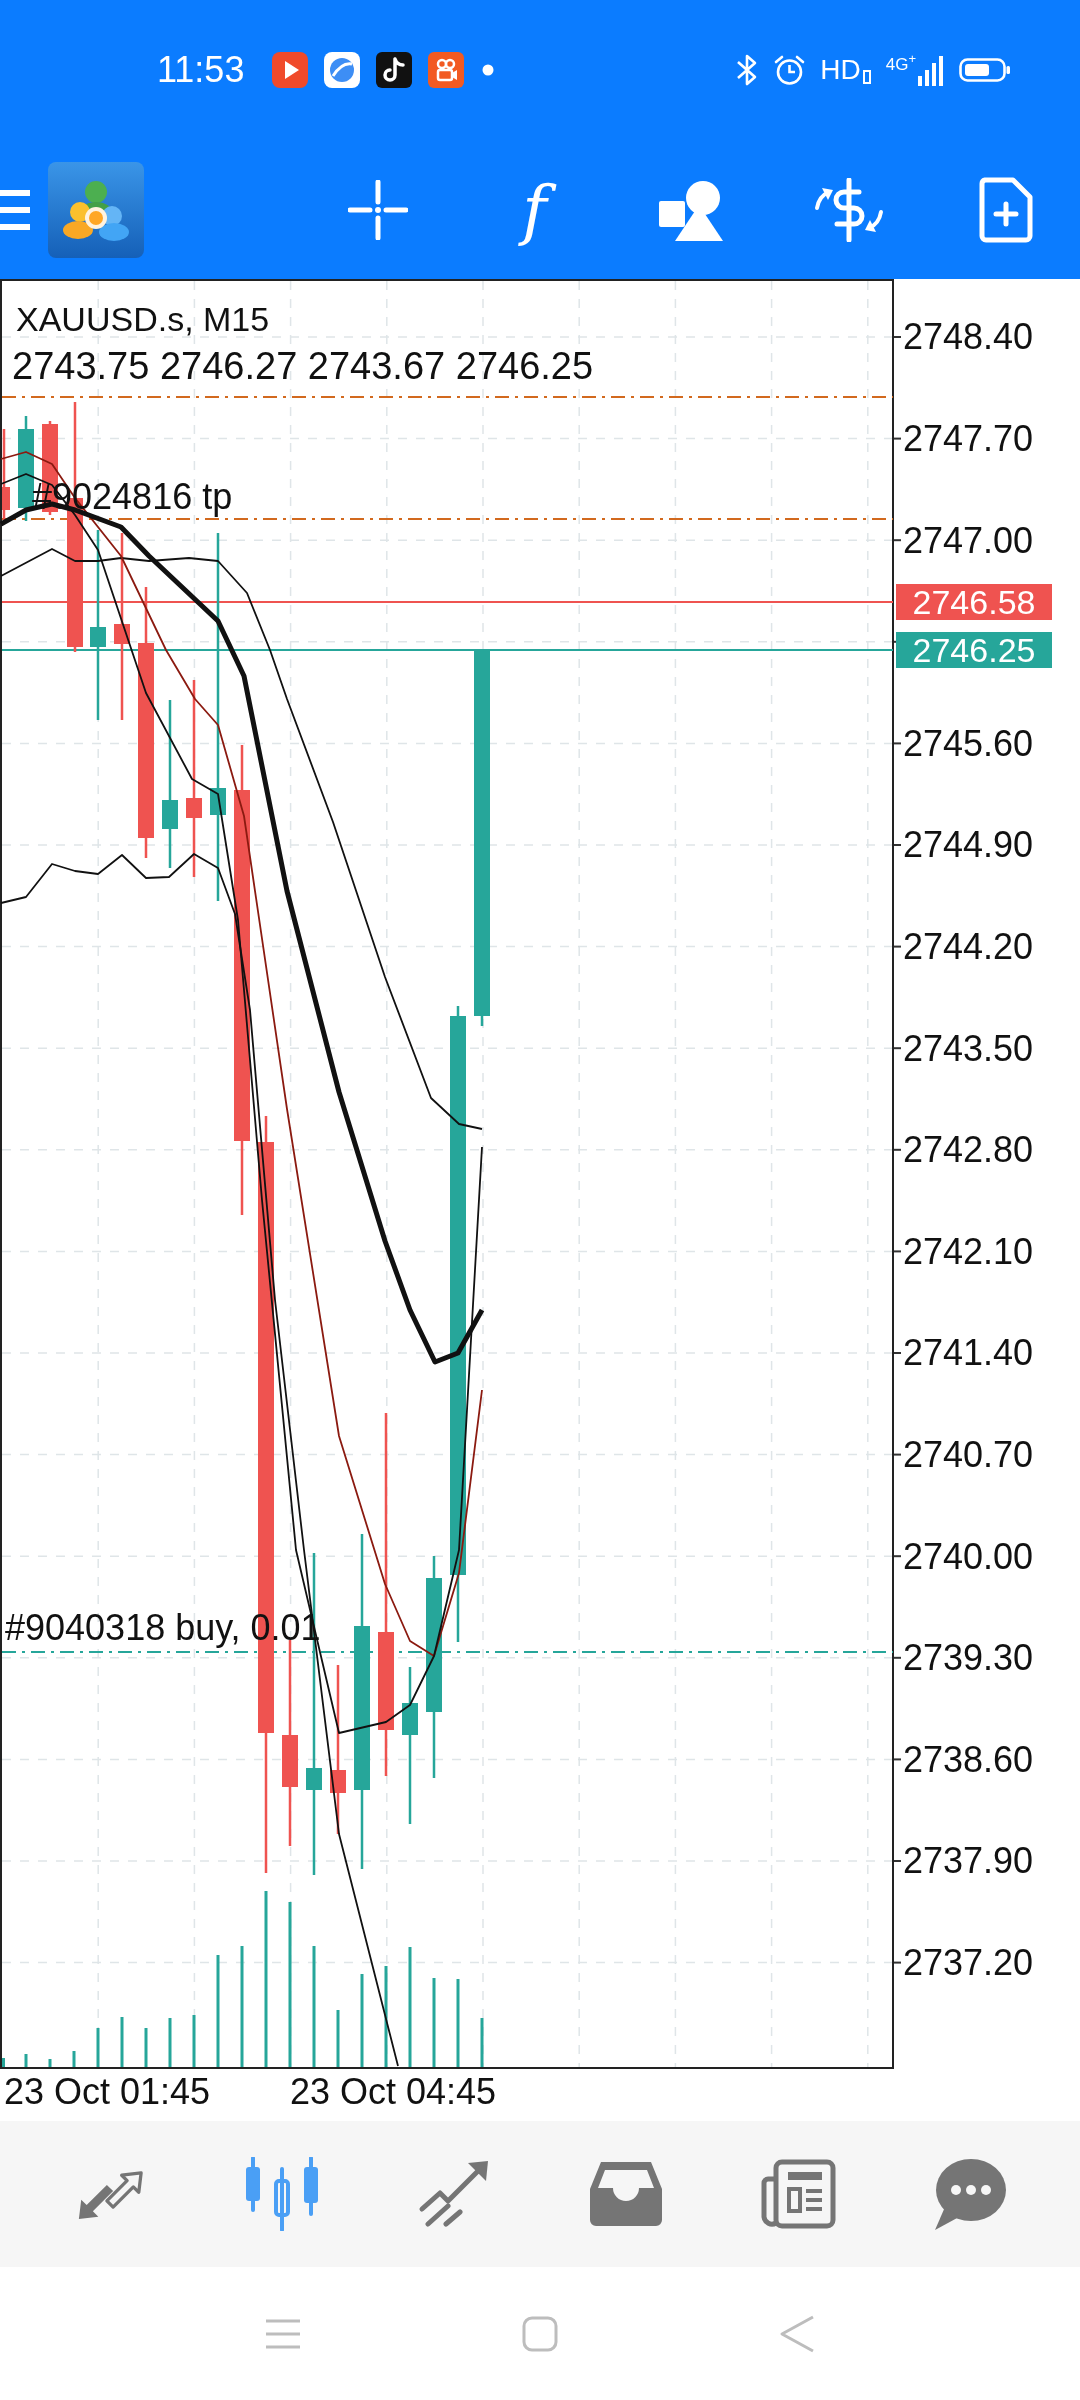 This screenshot has height=2400, width=1080. What do you see at coordinates (968, 1963) in the screenshot?
I see `price-label: 2737.20` at bounding box center [968, 1963].